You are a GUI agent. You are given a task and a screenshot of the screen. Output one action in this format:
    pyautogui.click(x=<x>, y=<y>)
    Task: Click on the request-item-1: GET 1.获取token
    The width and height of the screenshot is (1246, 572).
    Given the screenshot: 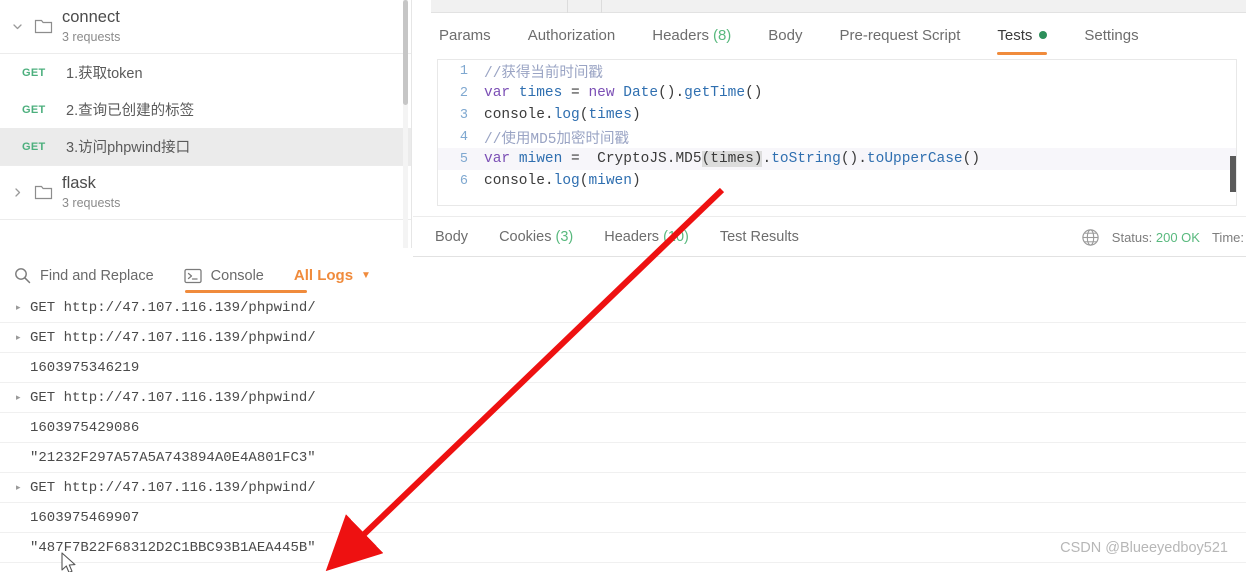 What is the action you would take?
    pyautogui.click(x=205, y=72)
    